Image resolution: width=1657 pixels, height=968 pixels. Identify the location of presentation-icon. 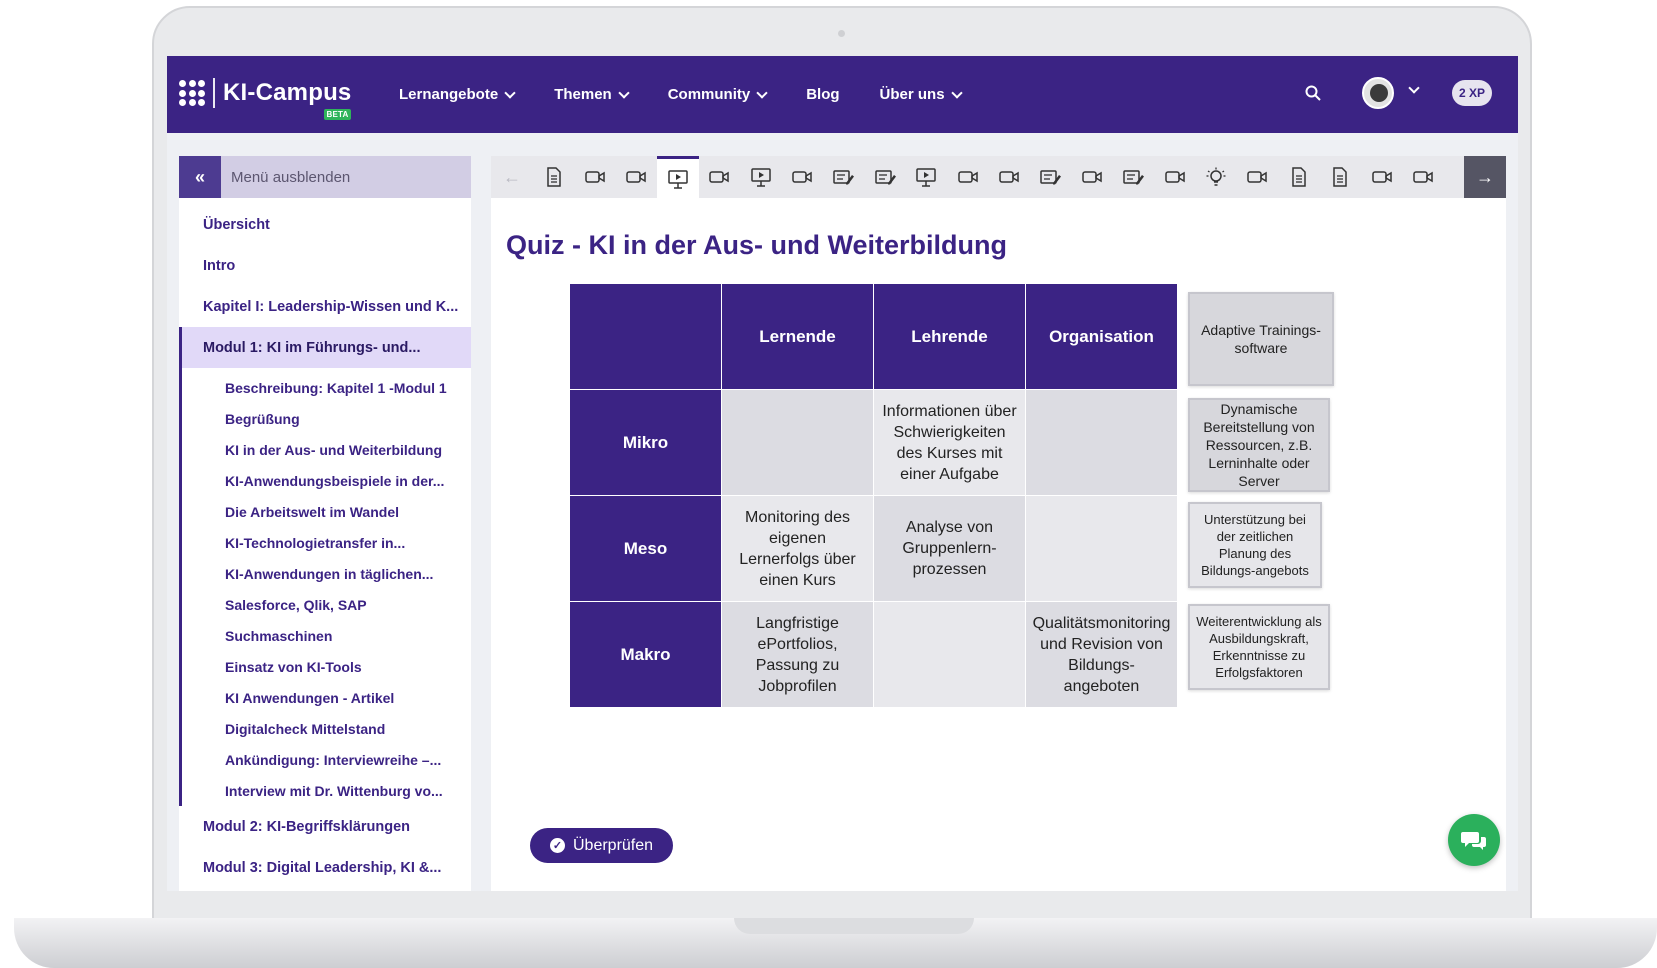
(678, 179).